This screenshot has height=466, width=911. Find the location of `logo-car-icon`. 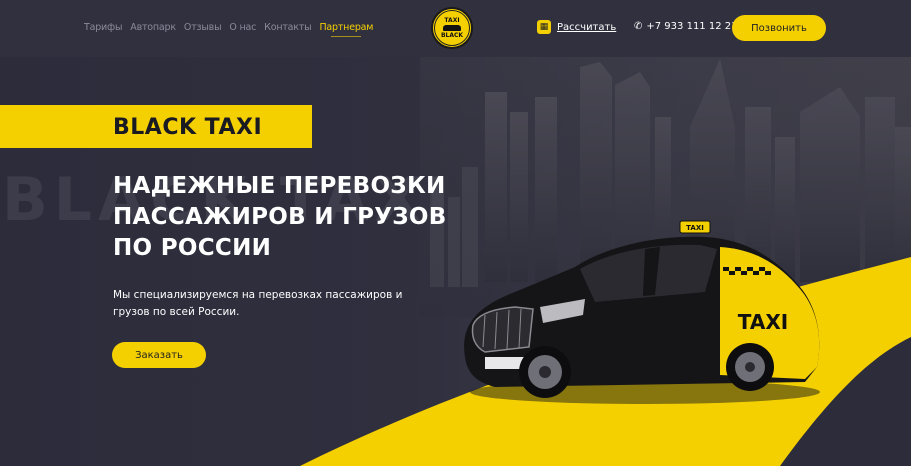

logo-car-icon is located at coordinates (452, 28).